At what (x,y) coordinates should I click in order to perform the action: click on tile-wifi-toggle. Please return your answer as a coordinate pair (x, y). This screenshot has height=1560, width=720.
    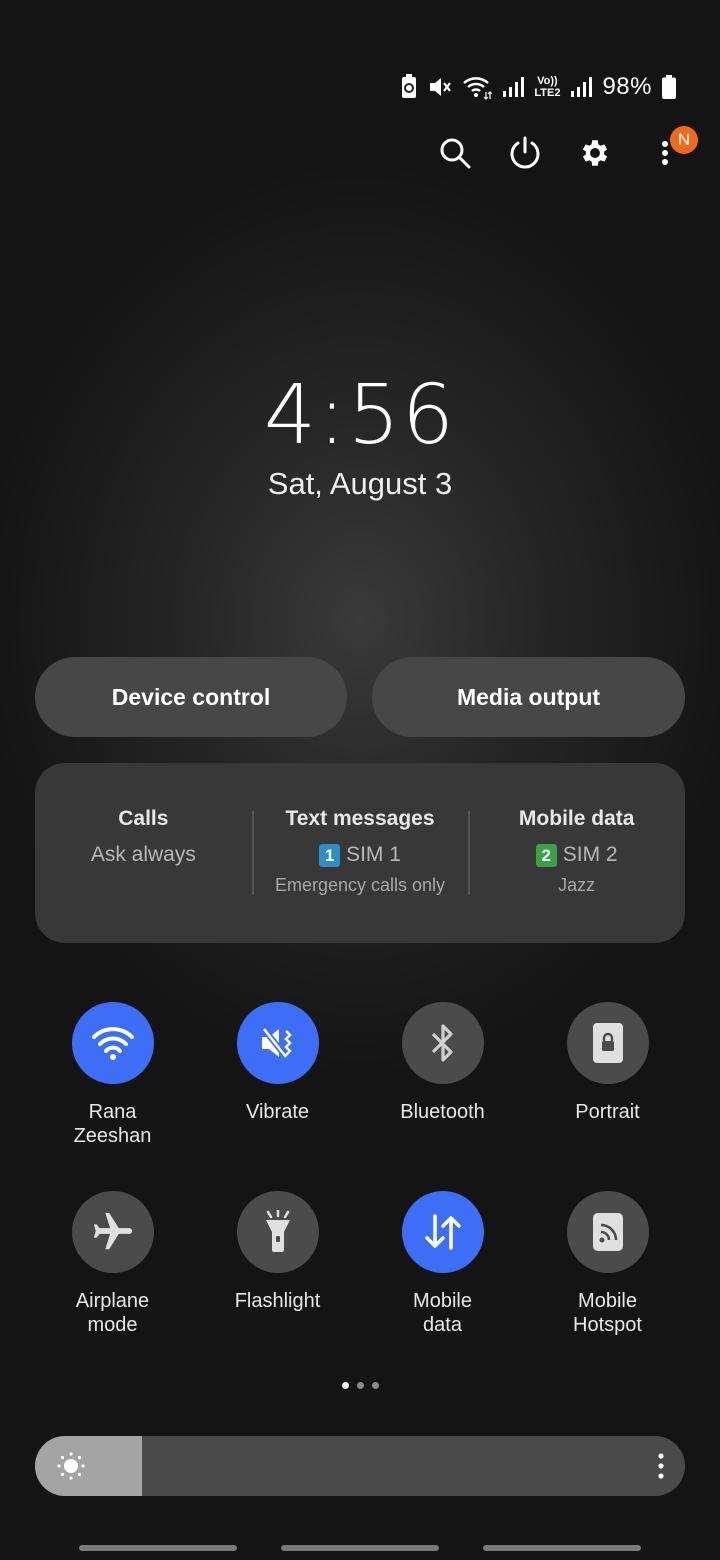
    Looking at the image, I should click on (112, 1043).